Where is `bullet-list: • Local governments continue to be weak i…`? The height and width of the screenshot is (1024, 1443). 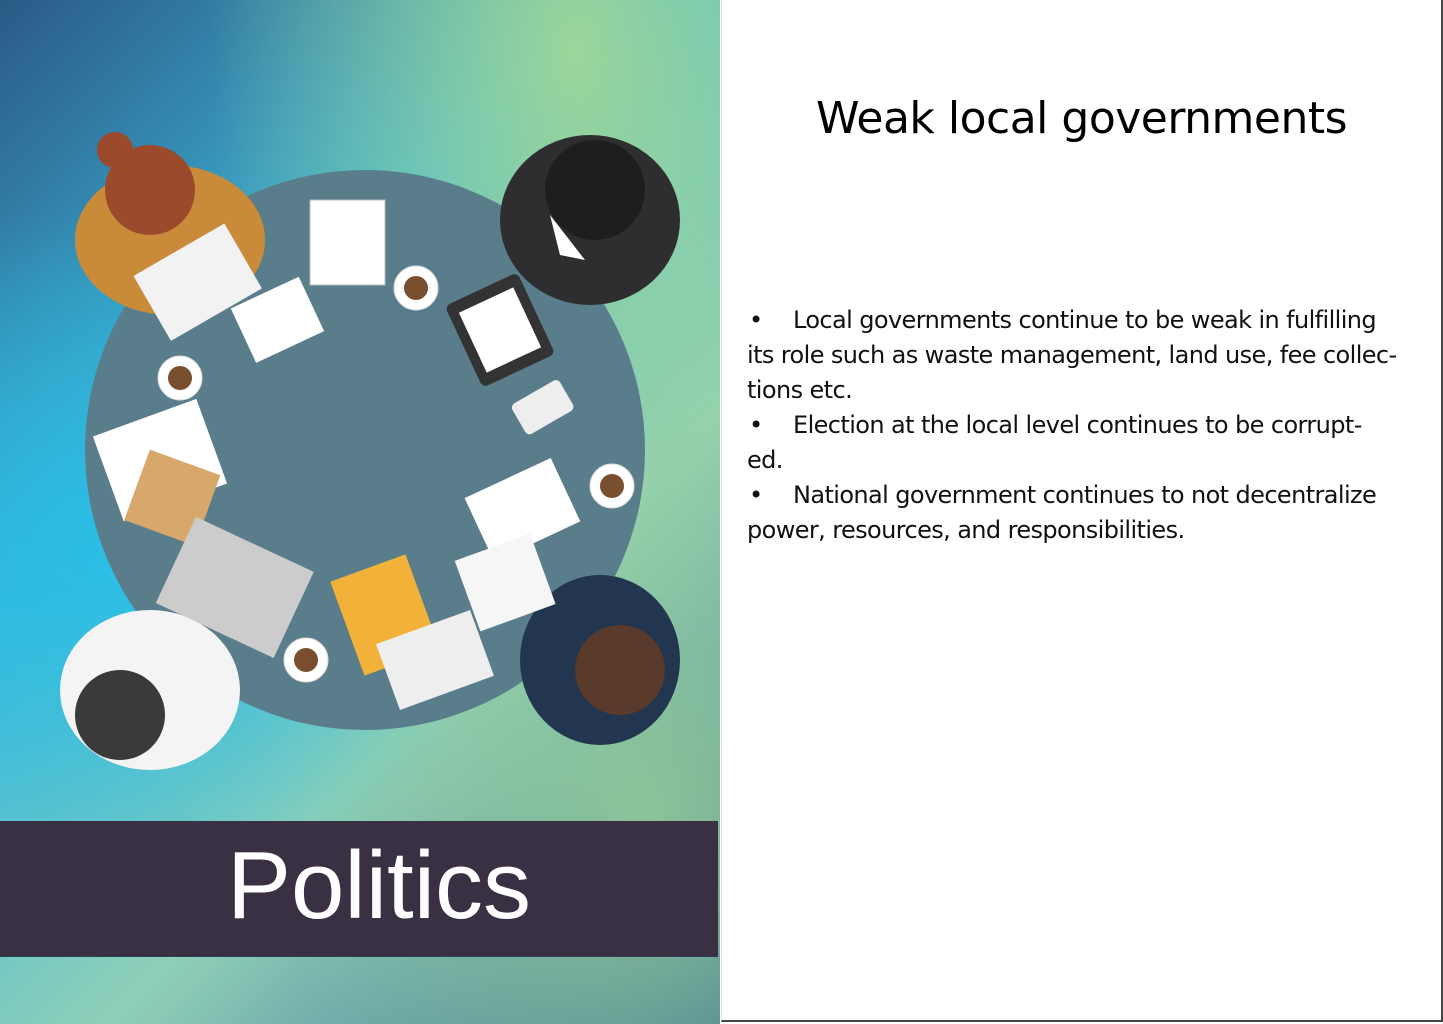 bullet-list: • Local governments continue to be weak i… is located at coordinates (1092, 425).